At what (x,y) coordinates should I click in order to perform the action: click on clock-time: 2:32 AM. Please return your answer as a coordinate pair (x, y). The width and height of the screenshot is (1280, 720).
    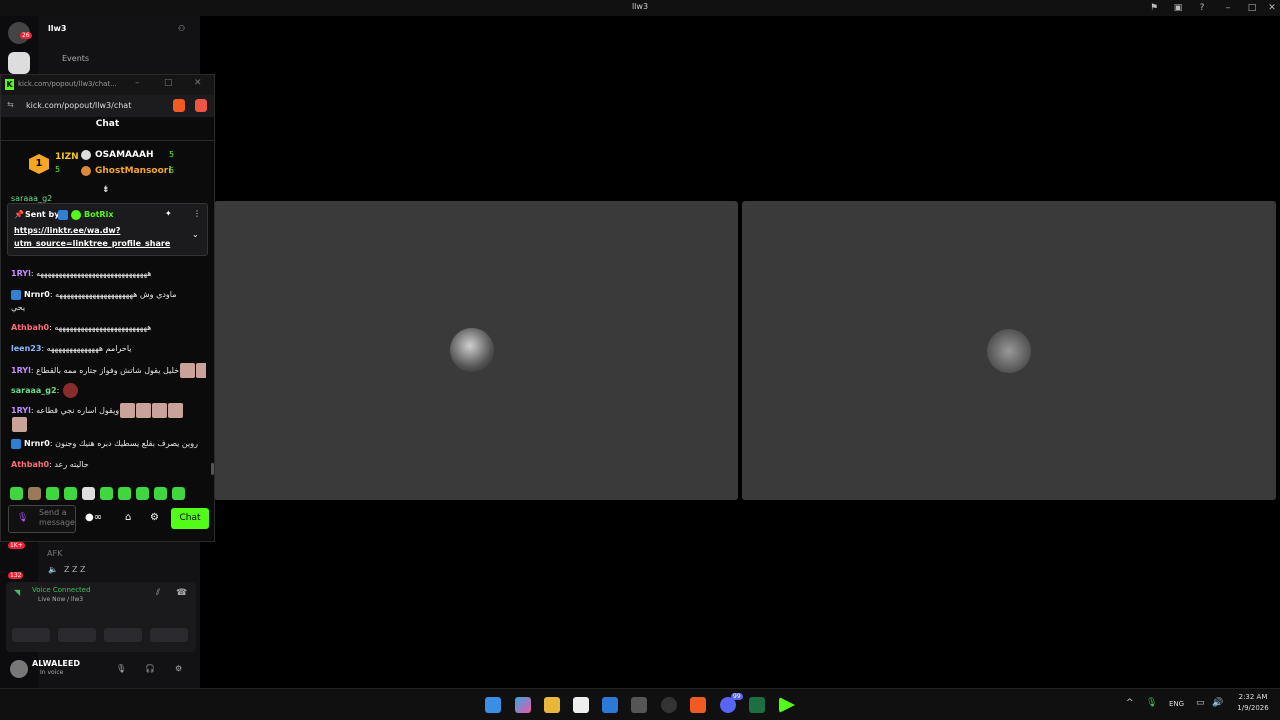
    Looking at the image, I should click on (1253, 697).